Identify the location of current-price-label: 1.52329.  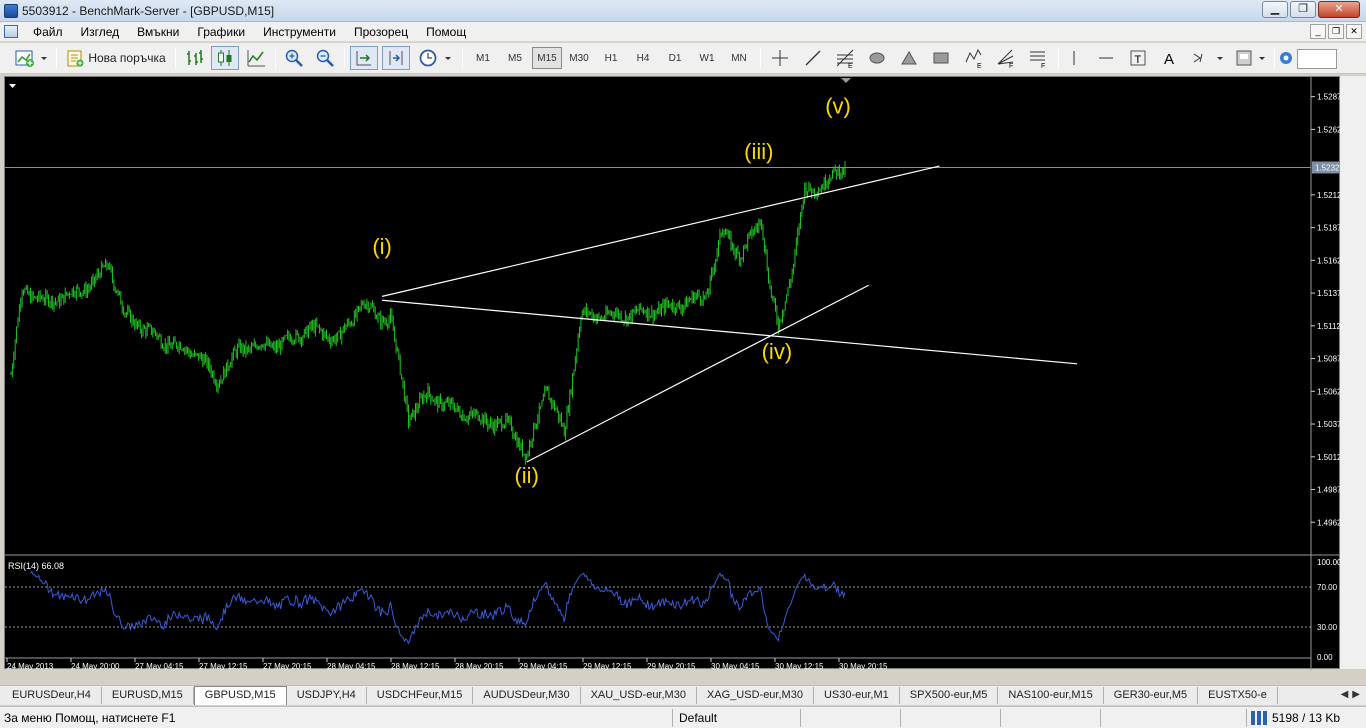
(1328, 167).